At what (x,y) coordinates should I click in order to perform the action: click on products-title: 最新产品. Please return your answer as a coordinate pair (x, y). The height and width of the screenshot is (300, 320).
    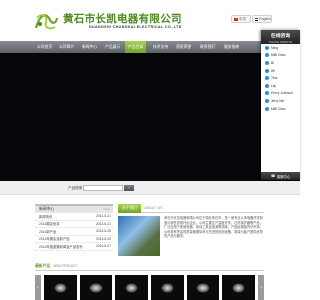
    Looking at the image, I should click on (43, 265).